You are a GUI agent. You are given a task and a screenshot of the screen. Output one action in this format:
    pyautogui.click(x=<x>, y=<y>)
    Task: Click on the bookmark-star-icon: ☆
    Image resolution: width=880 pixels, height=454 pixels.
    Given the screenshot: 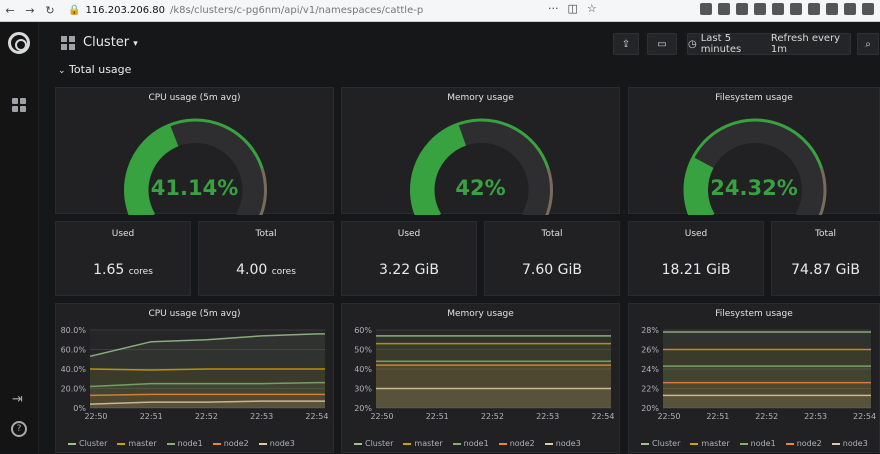 What is the action you would take?
    pyautogui.click(x=592, y=8)
    